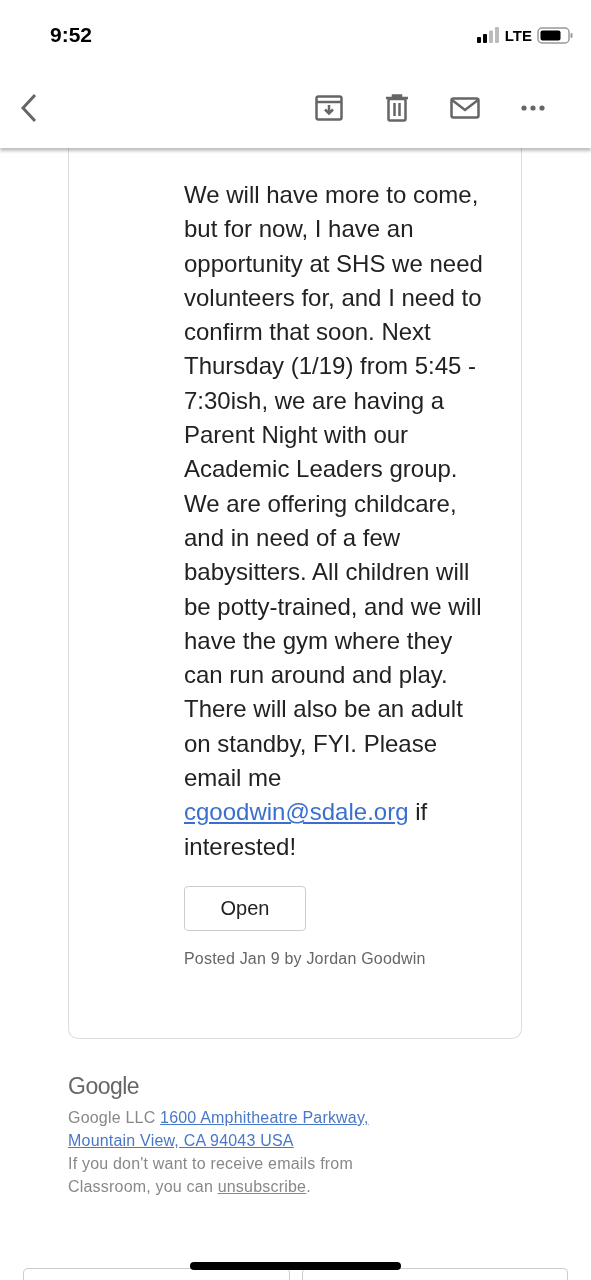  I want to click on clock-time: 9:52, so click(71, 35).